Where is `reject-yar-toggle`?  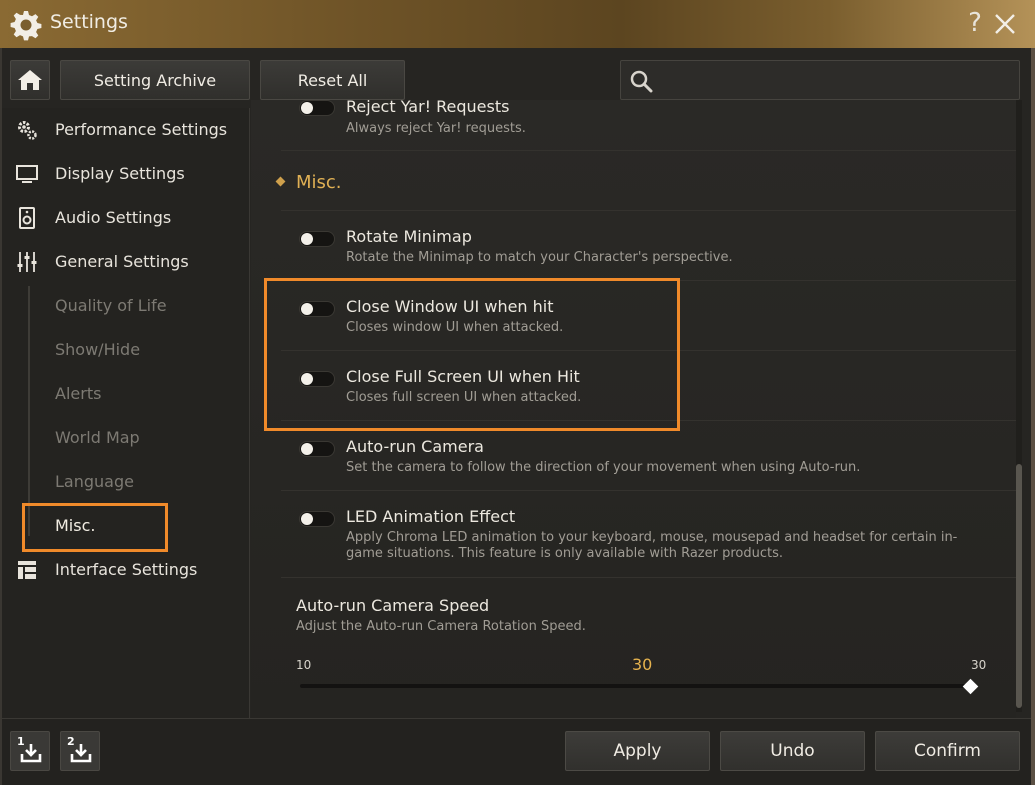 reject-yar-toggle is located at coordinates (317, 108).